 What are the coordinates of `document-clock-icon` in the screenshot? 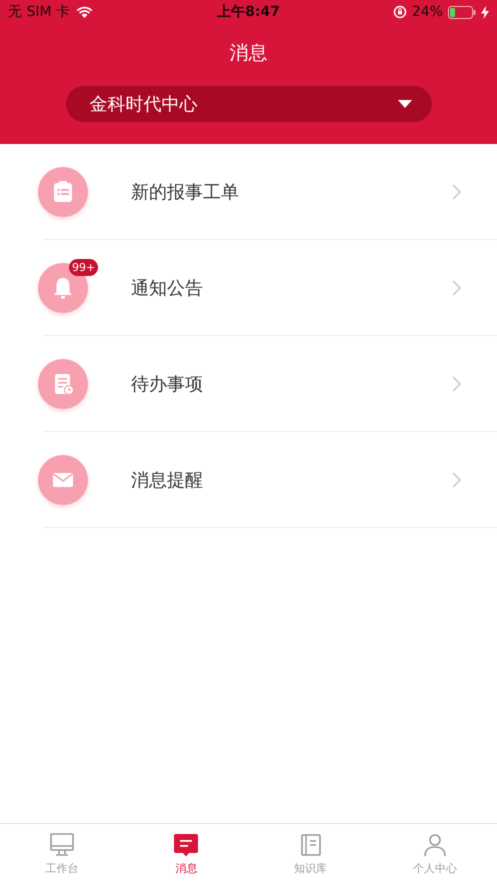 It's located at (63, 383).